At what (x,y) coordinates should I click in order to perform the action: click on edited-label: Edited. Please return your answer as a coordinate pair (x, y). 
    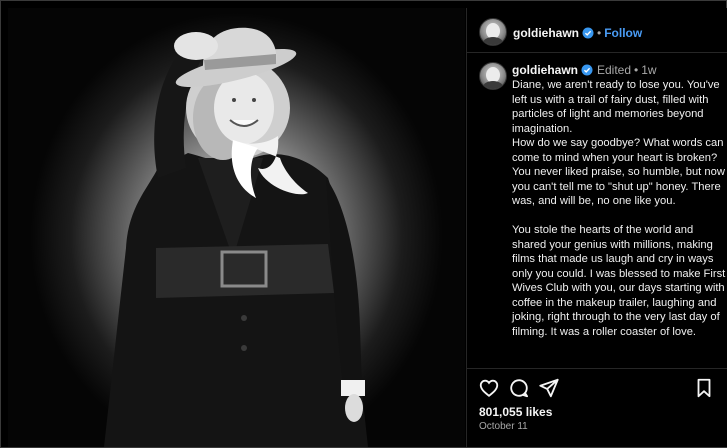
    Looking at the image, I should click on (614, 70).